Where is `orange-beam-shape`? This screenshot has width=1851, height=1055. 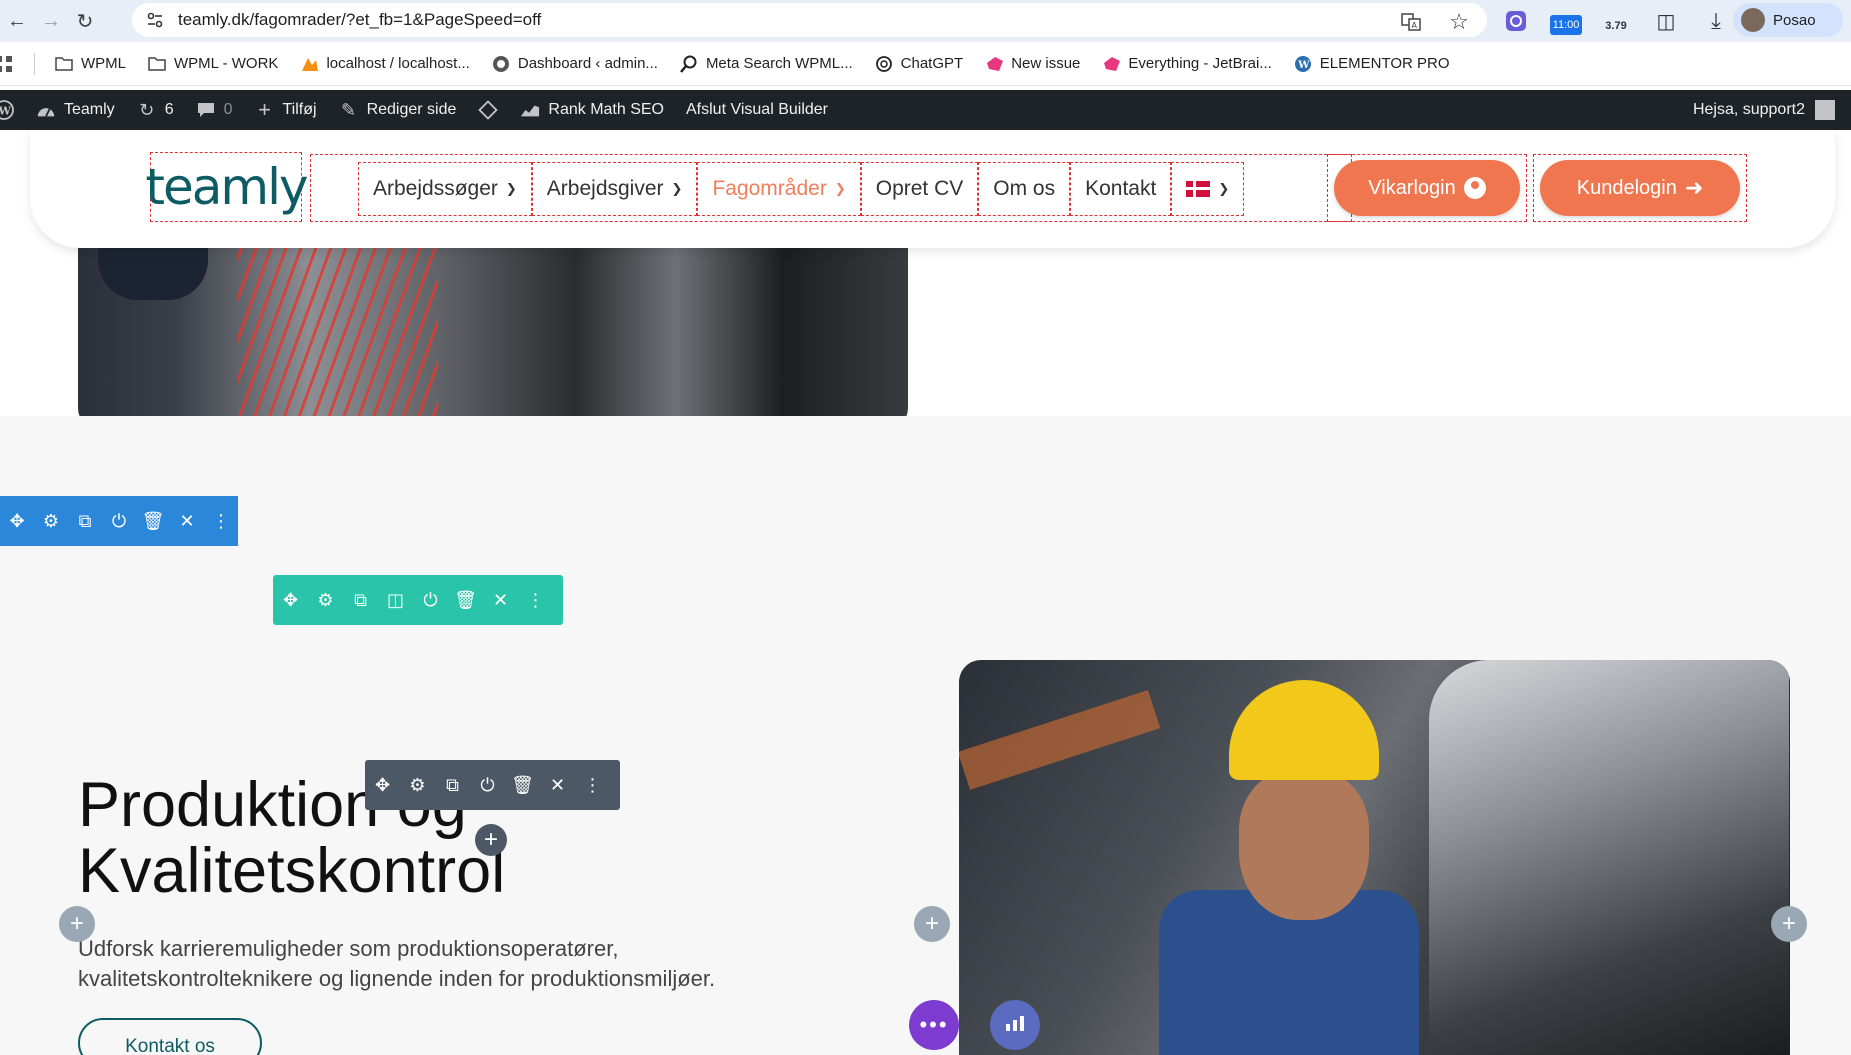 orange-beam-shape is located at coordinates (1060, 740).